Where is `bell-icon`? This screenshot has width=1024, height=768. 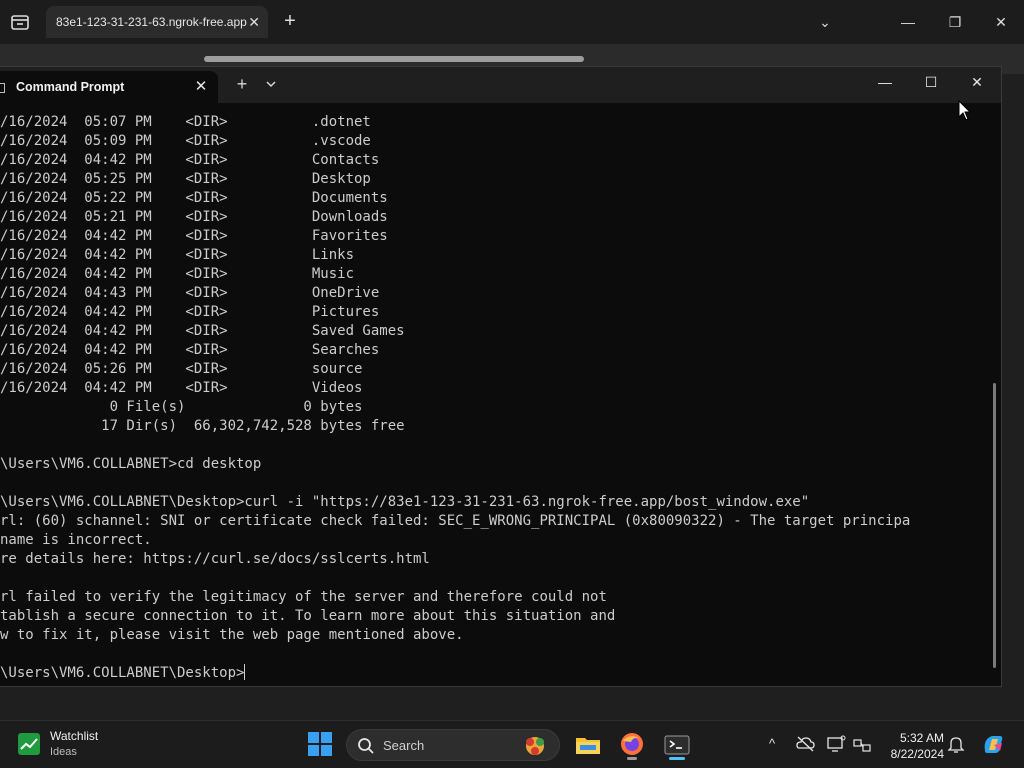
bell-icon is located at coordinates (956, 744).